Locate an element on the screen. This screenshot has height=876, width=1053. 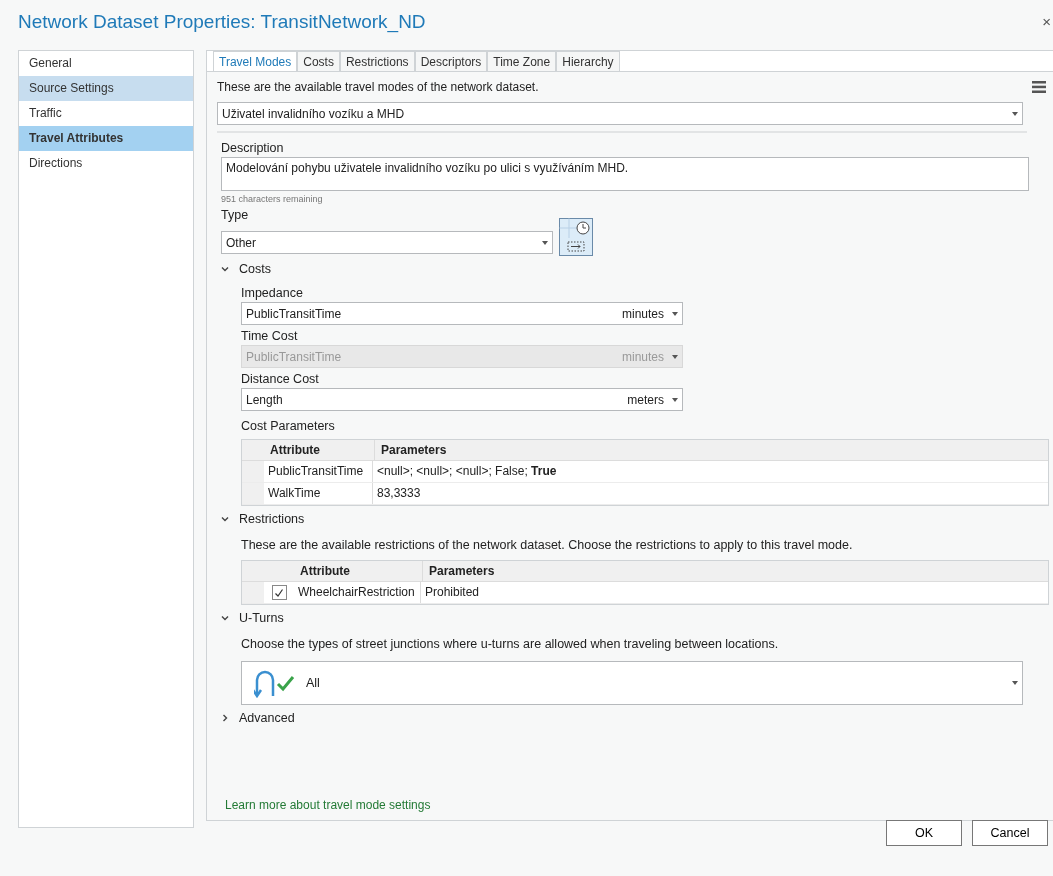
table-cell: PublicTransitTime is located at coordinates (318, 471).